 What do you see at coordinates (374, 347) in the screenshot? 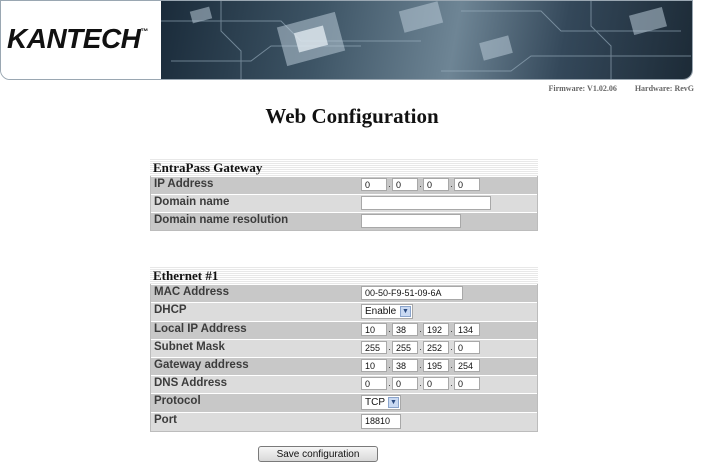
I see `subnet-octet-1: 255` at bounding box center [374, 347].